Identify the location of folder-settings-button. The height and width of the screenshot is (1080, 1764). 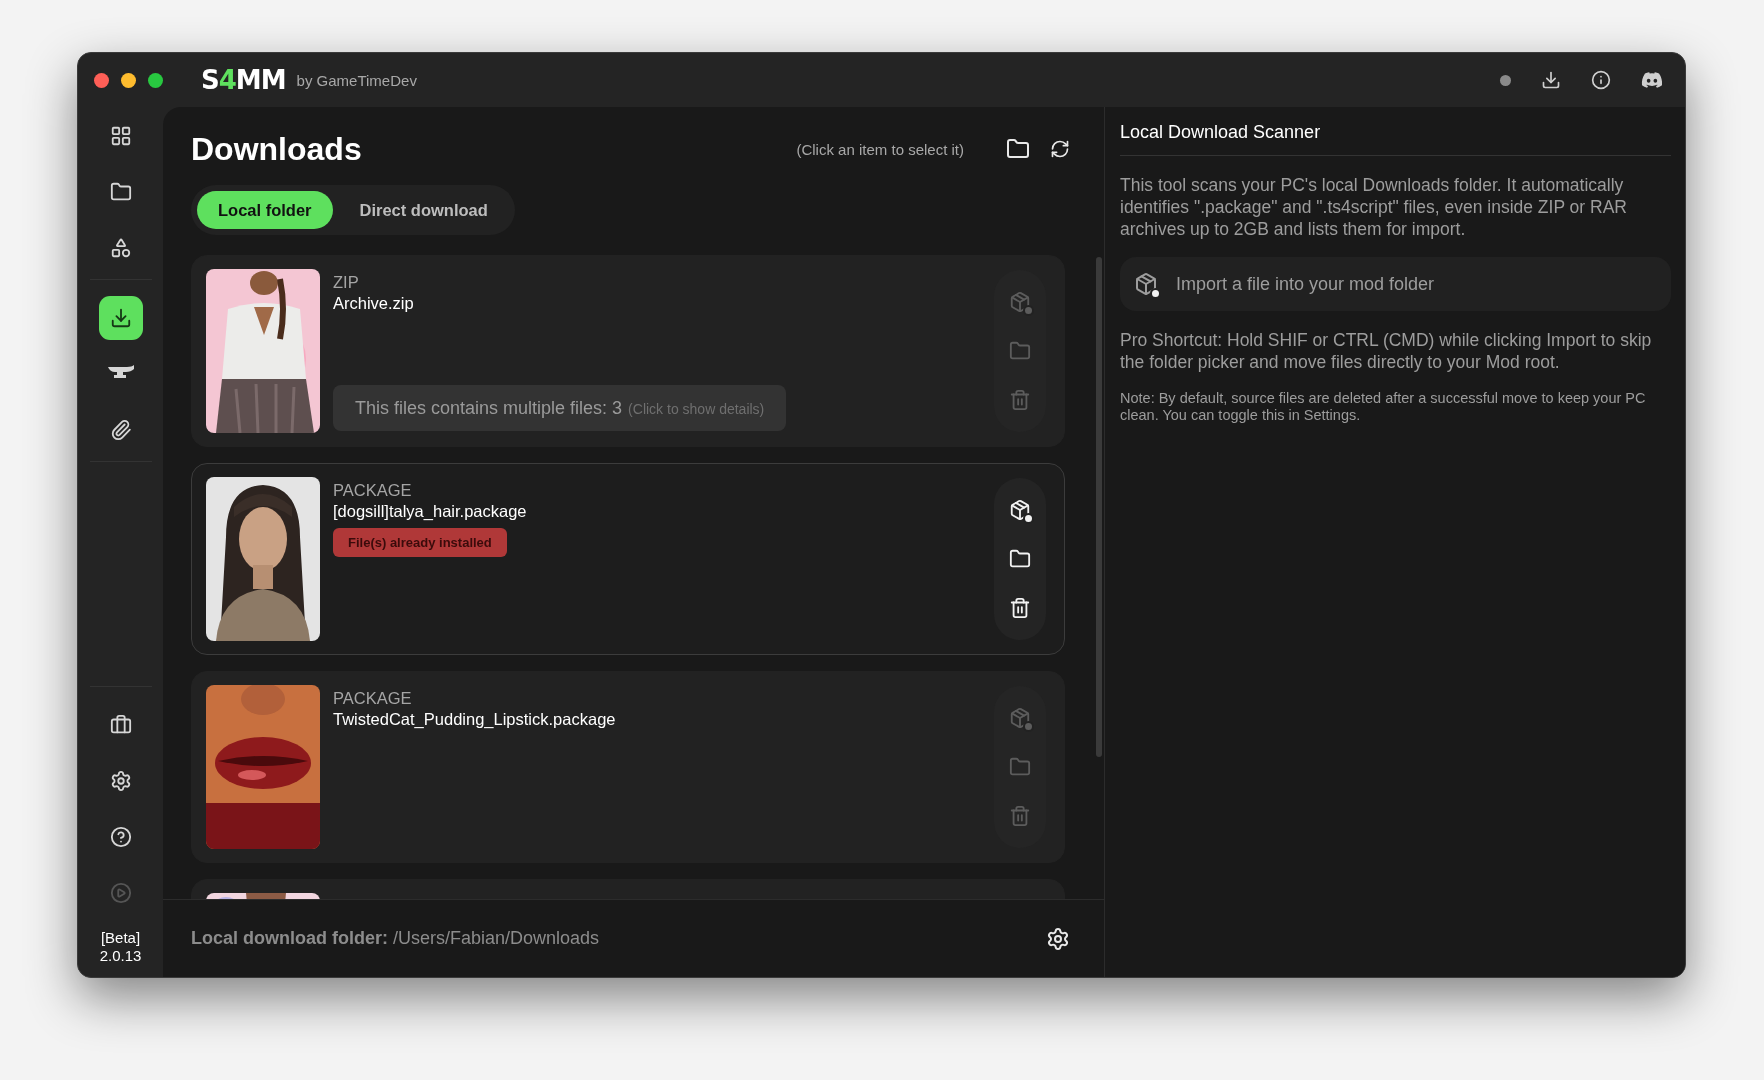
(1058, 938).